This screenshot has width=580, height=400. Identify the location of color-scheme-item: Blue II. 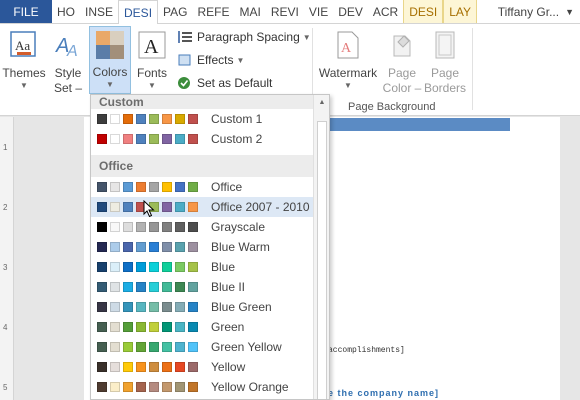
(210, 287).